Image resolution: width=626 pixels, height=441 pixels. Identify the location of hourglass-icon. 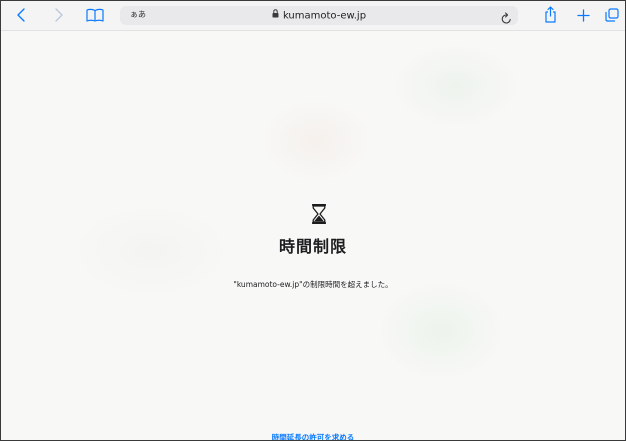
(319, 214).